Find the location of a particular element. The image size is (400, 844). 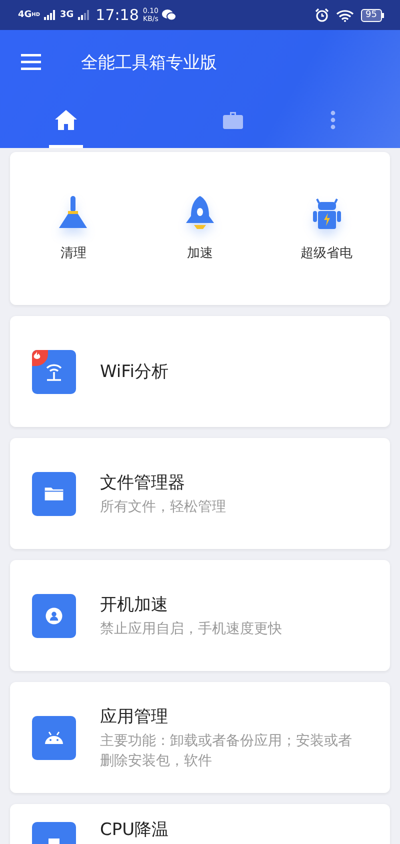

tool-card: CPU降温 is located at coordinates (200, 824).